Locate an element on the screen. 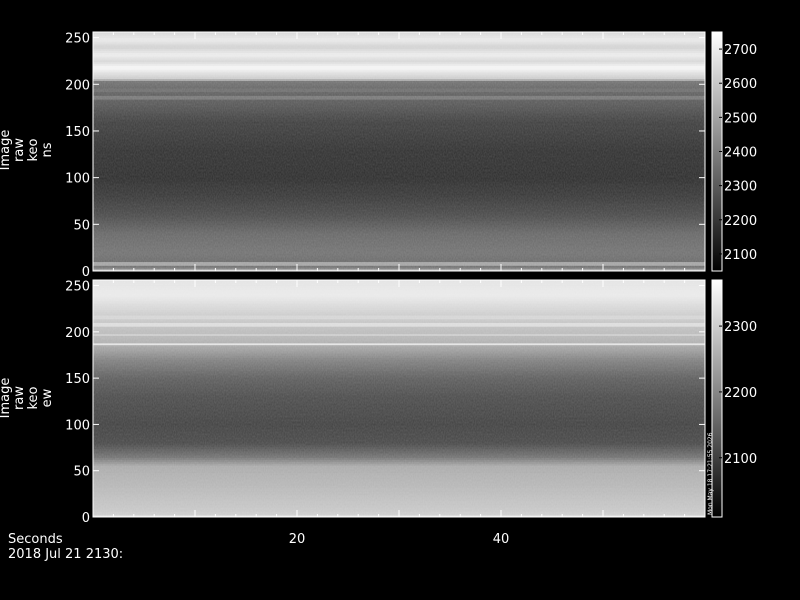 The width and height of the screenshot is (800, 600). y-axis-label-ns: Image raw keo ns is located at coordinates (27, 150).